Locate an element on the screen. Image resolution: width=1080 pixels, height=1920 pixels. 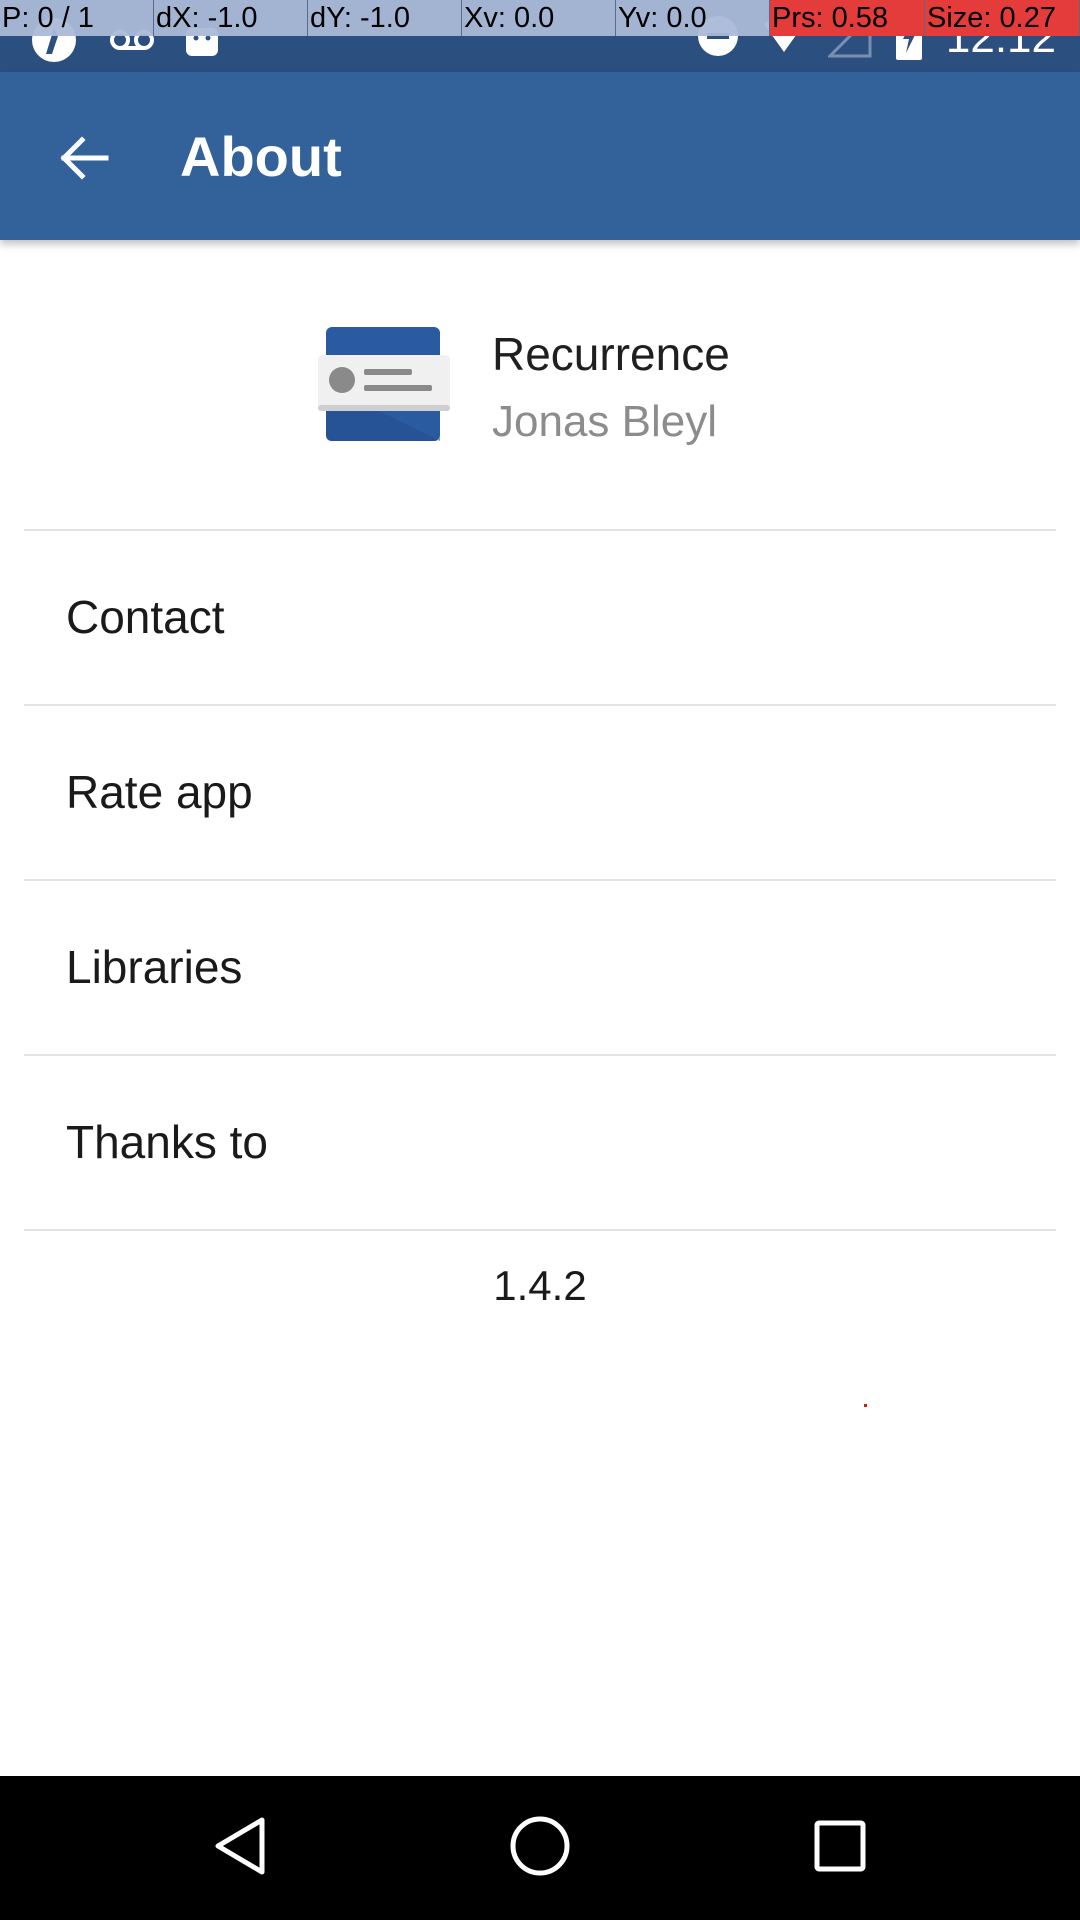
menu-item-rate-app: Rate app is located at coordinates (540, 792).